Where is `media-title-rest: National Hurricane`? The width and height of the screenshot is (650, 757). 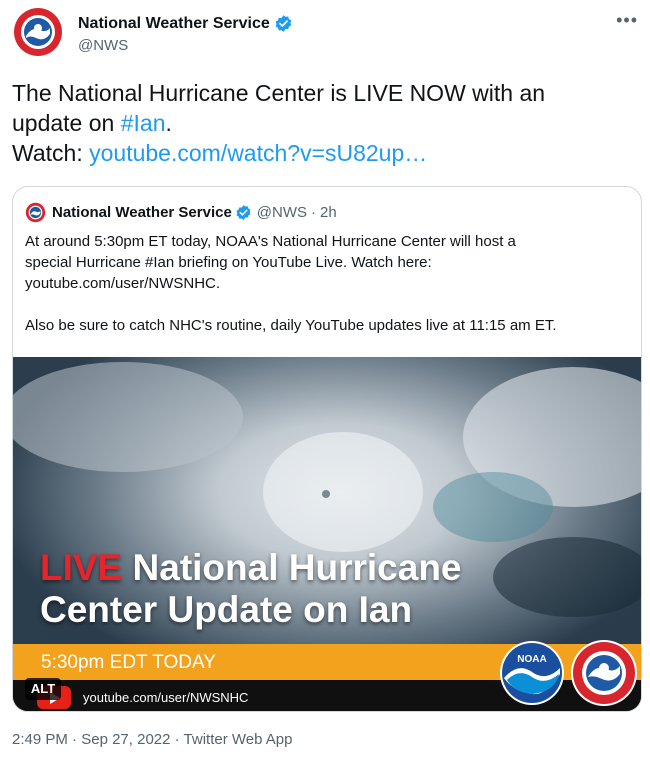 media-title-rest: National Hurricane is located at coordinates (292, 567).